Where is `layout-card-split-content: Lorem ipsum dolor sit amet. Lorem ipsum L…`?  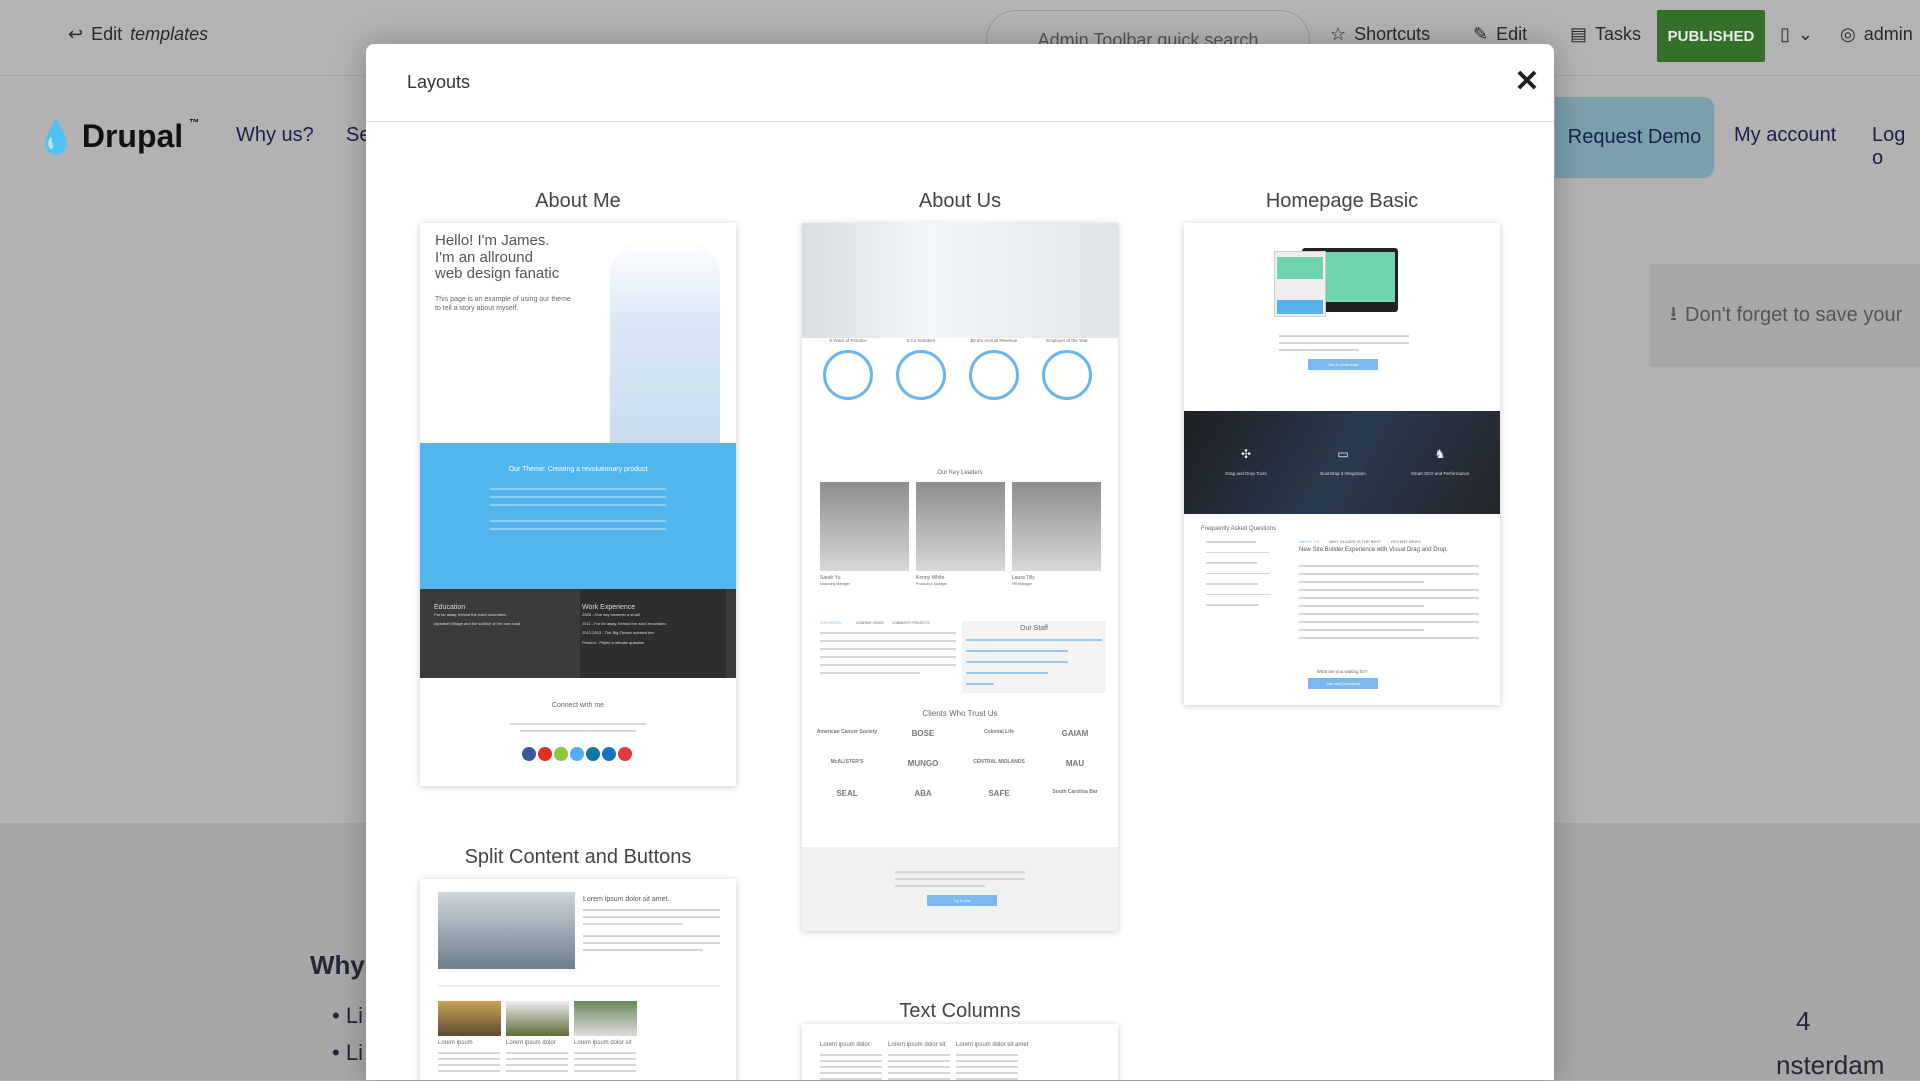
layout-card-split-content: Lorem ipsum dolor sit amet. Lorem ipsum L… is located at coordinates (578, 979).